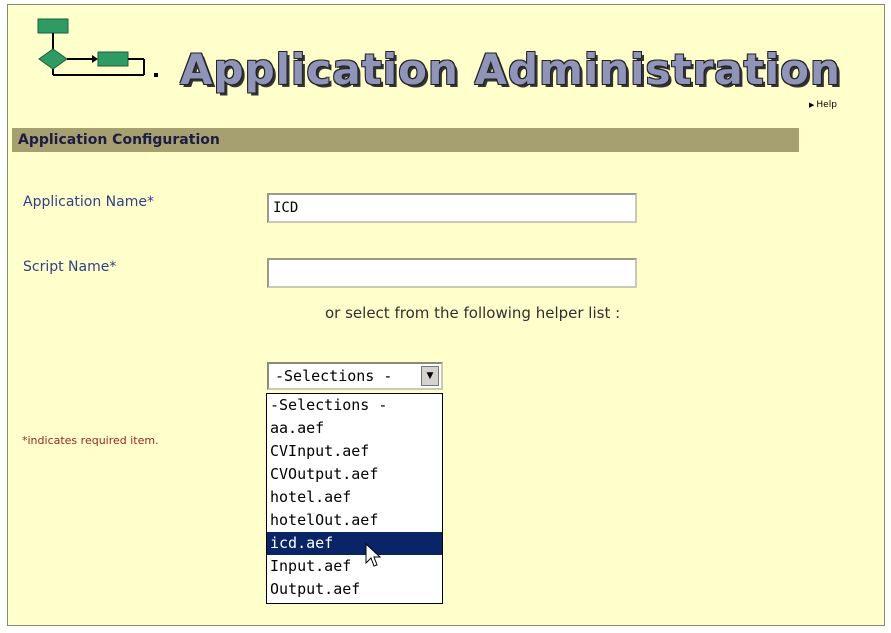 This screenshot has width=891, height=633. Describe the element at coordinates (452, 273) in the screenshot. I see `script-name-input` at that location.